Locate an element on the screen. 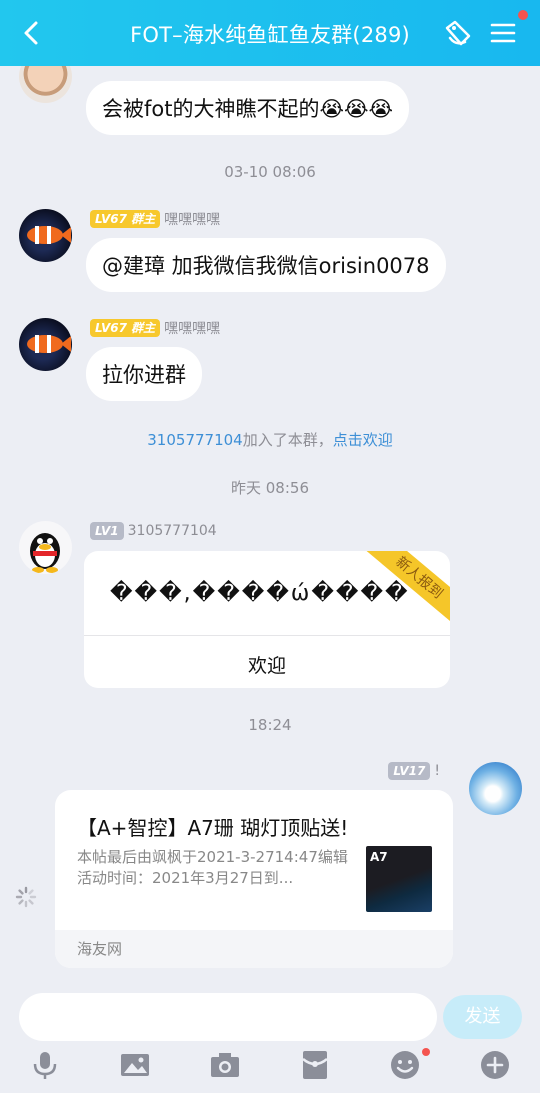 This screenshot has width=540, height=1093. sender-name: ! is located at coordinates (437, 771).